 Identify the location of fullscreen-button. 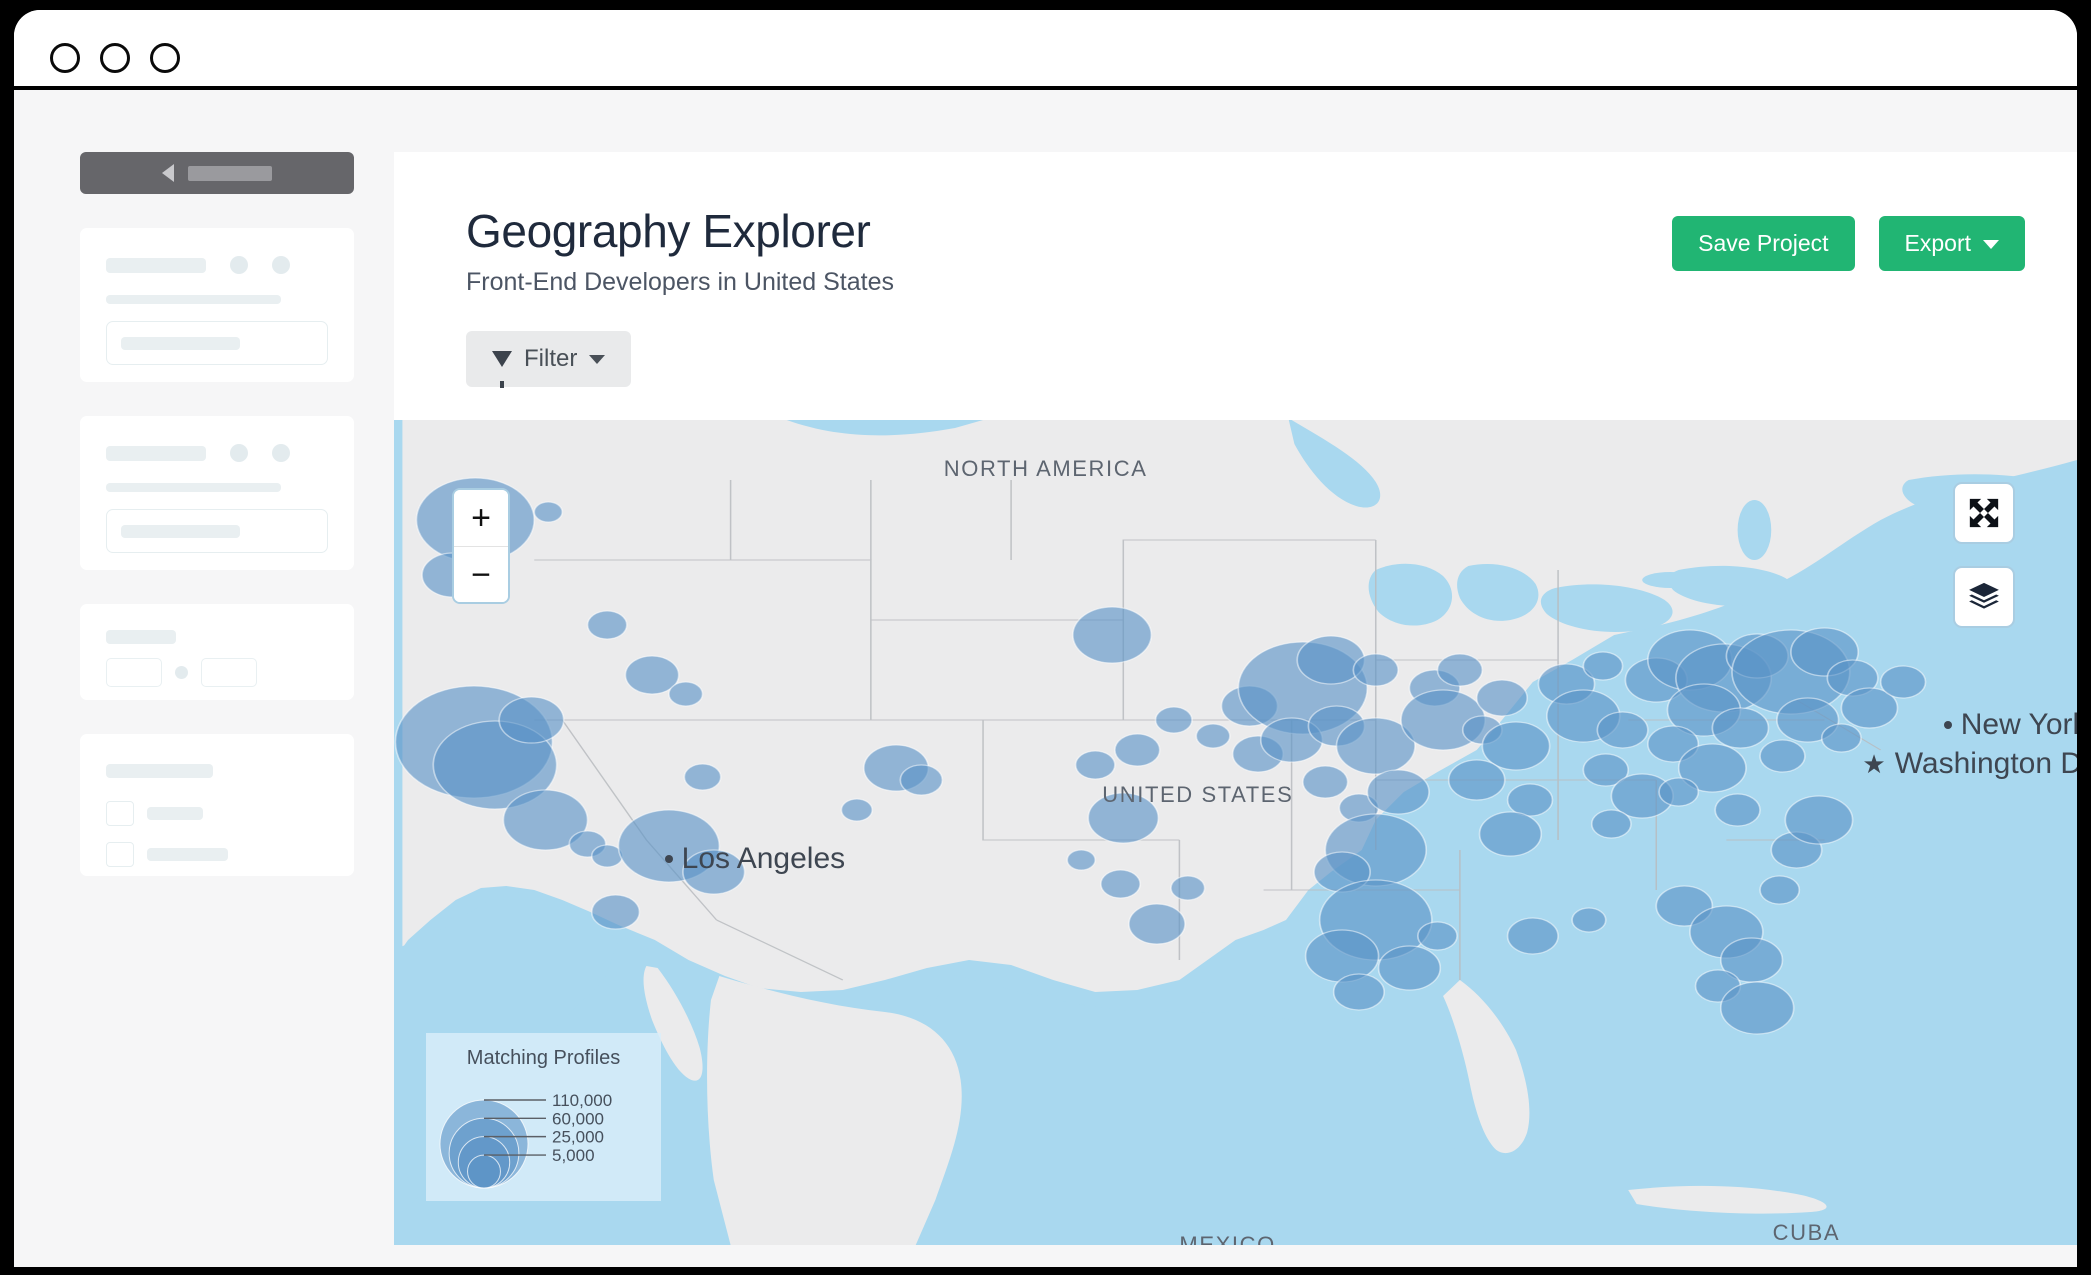
(1984, 513).